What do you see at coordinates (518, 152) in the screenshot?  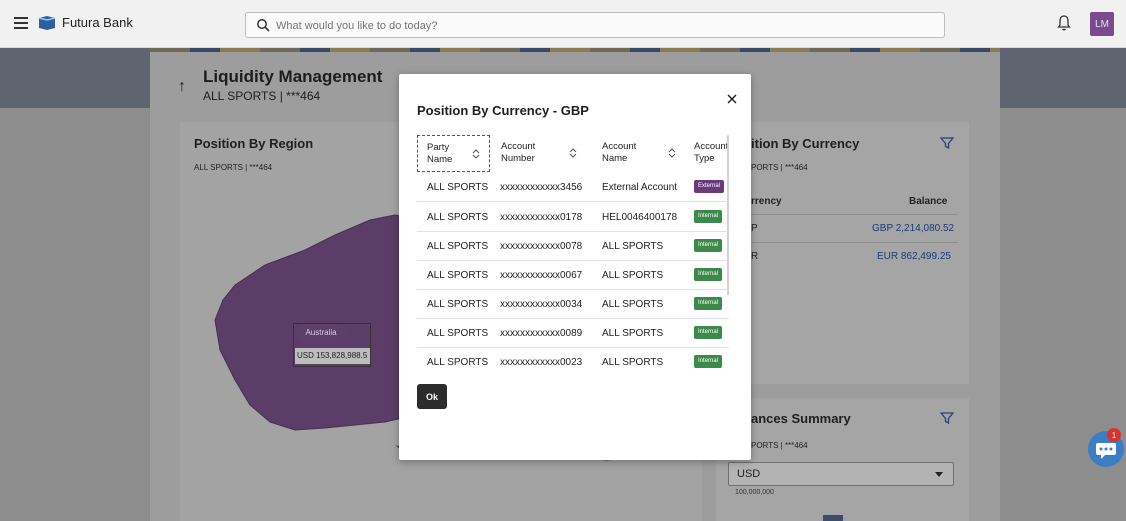 I see `account-number-header-label: Account Number` at bounding box center [518, 152].